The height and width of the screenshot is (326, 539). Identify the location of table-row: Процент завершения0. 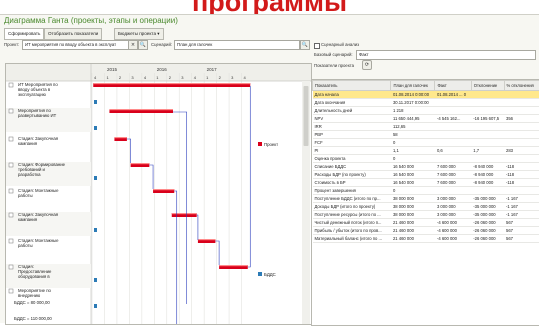
(426, 191).